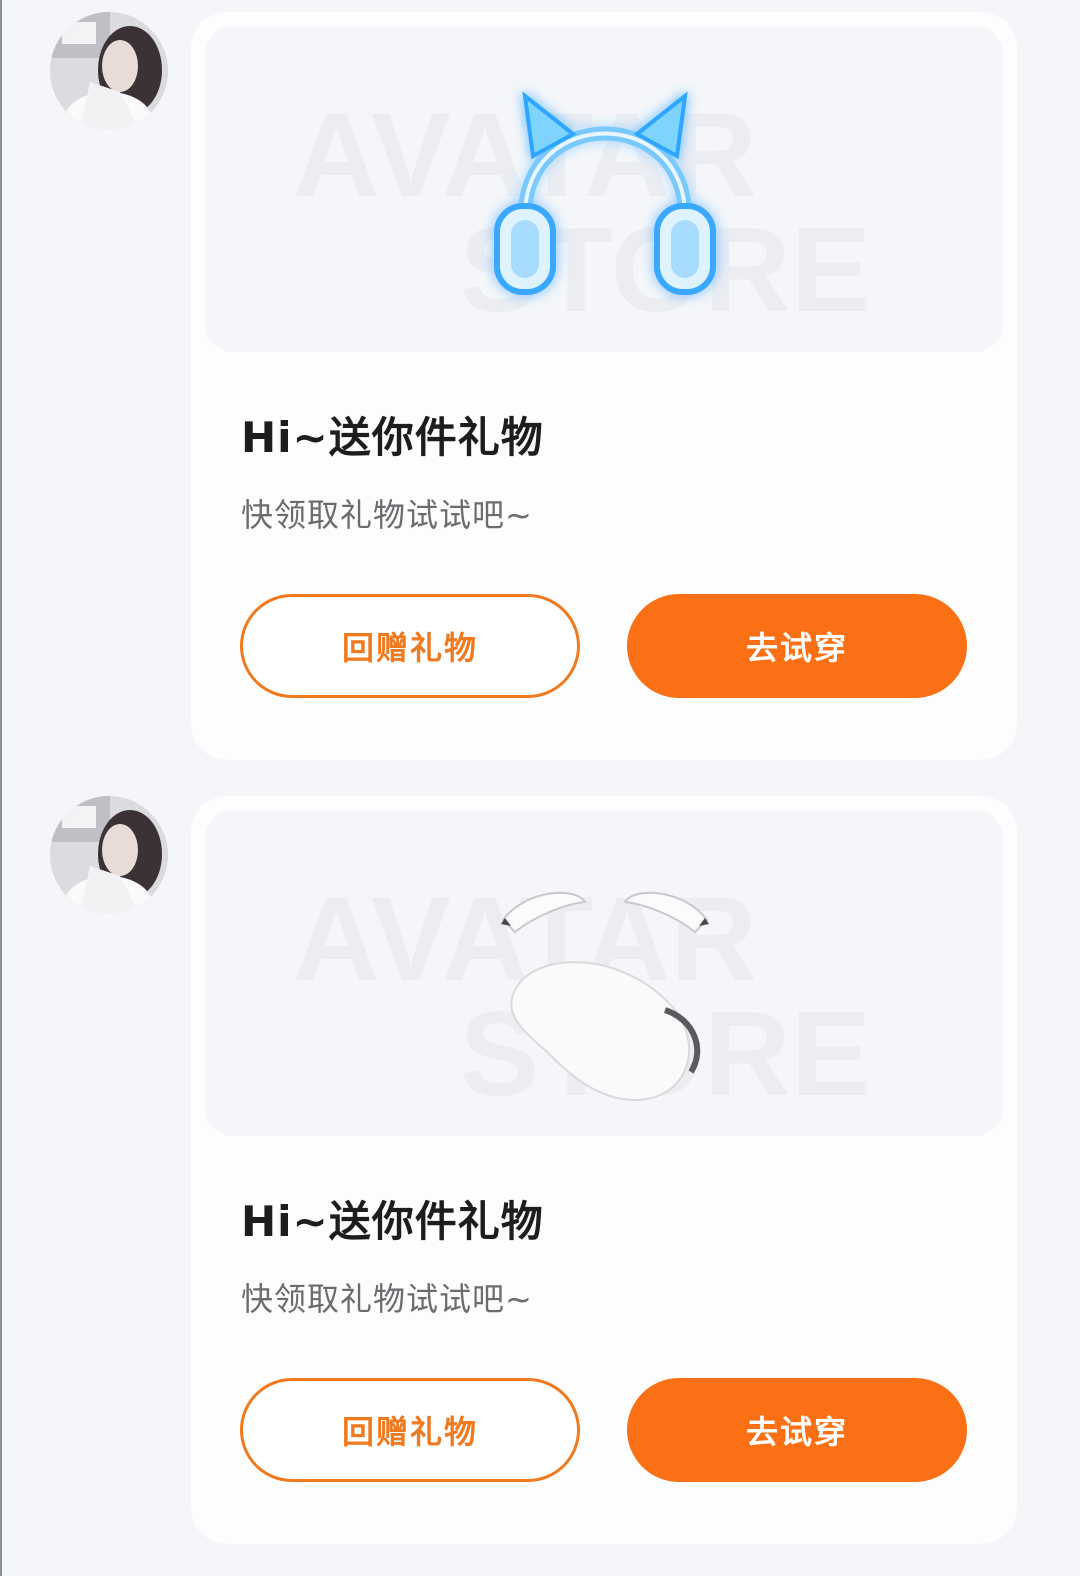 This screenshot has height=1576, width=1080. I want to click on cat-ear-headphones-icon, so click(605, 193).